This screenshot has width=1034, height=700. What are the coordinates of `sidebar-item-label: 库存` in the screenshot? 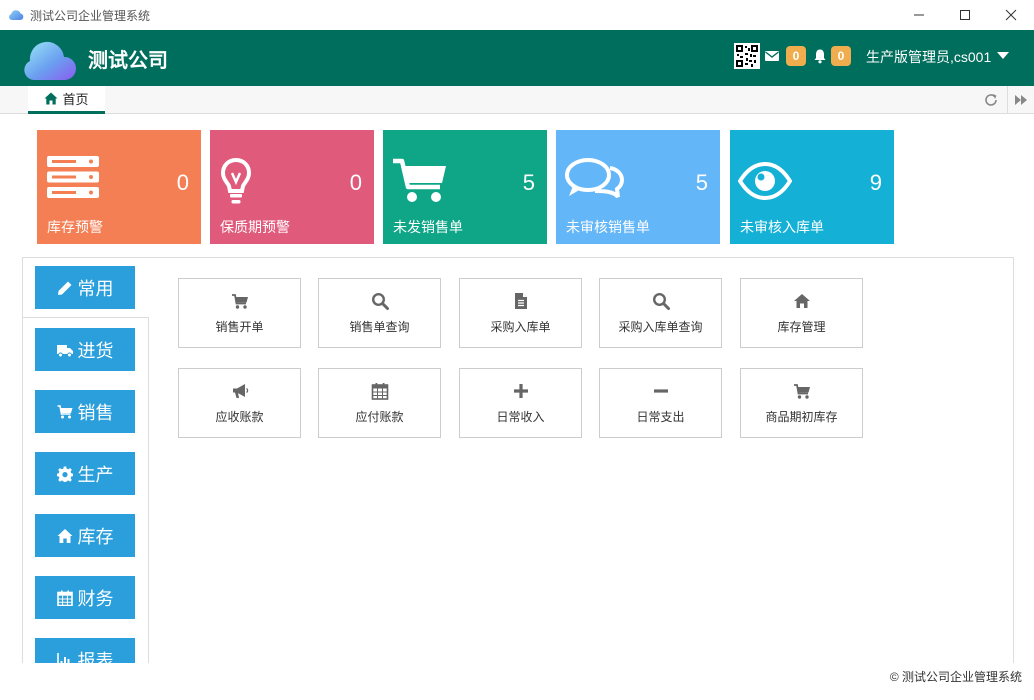 It's located at (95, 536).